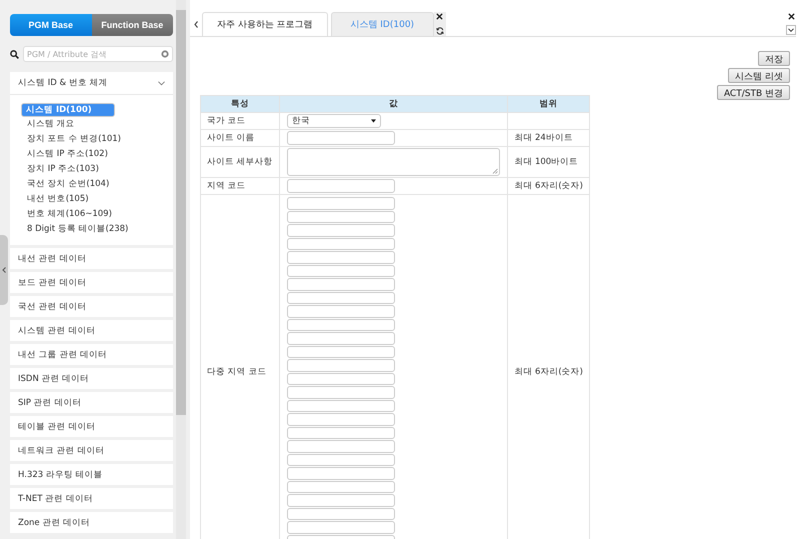  Describe the element at coordinates (394, 104) in the screenshot. I see `column-header: 값` at that location.